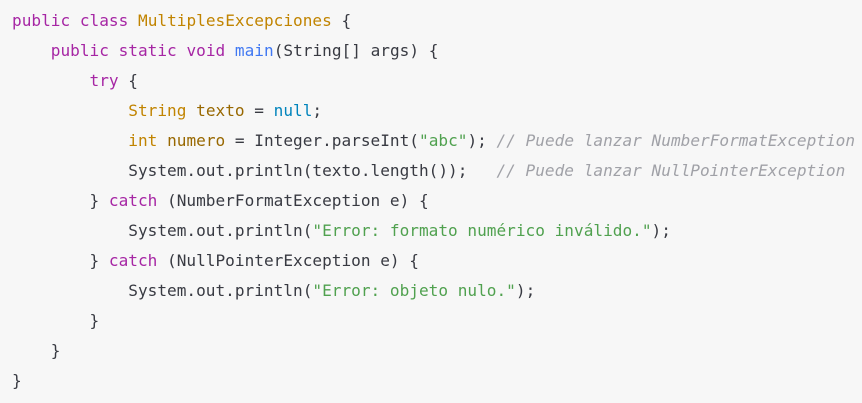 This screenshot has width=862, height=403. What do you see at coordinates (157, 110) in the screenshot?
I see `code-type: String` at bounding box center [157, 110].